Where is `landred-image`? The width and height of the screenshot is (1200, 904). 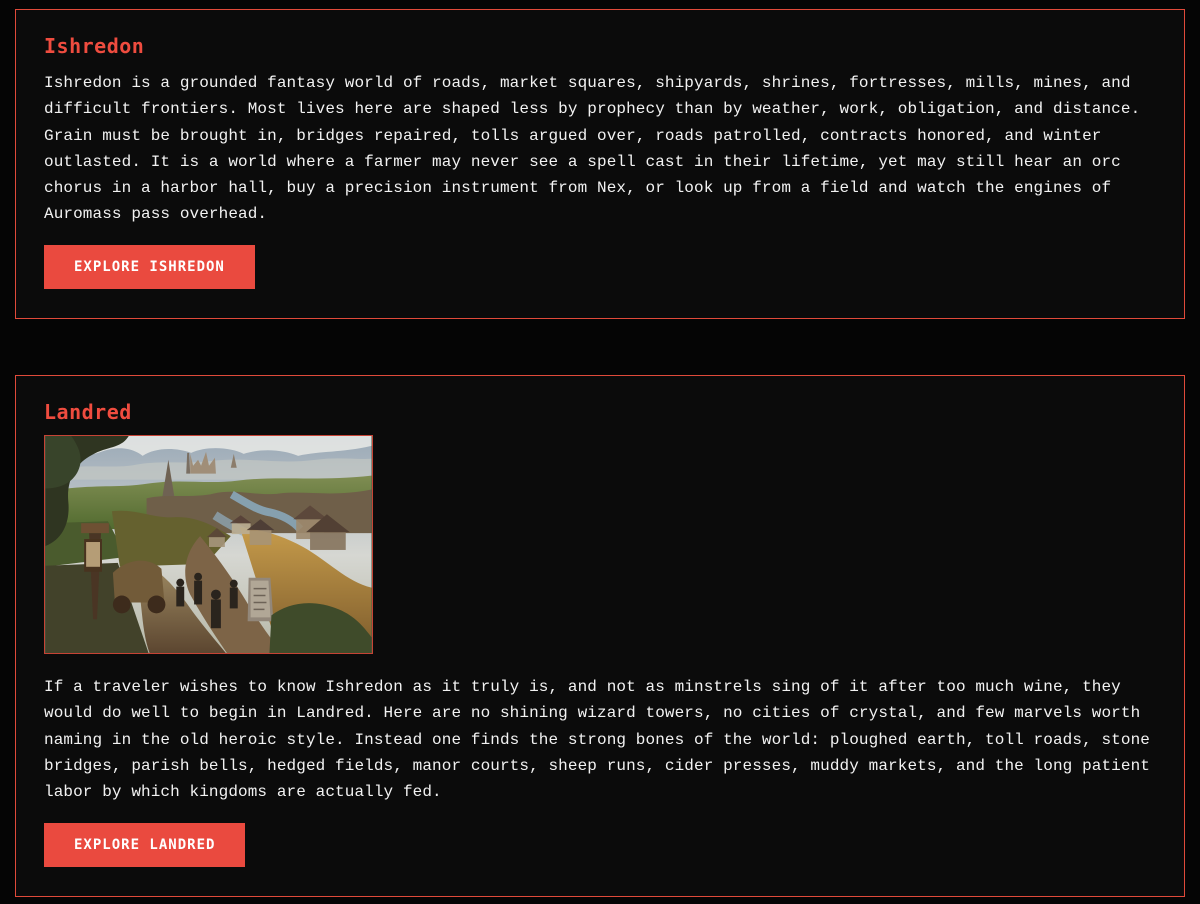 landred-image is located at coordinates (208, 544).